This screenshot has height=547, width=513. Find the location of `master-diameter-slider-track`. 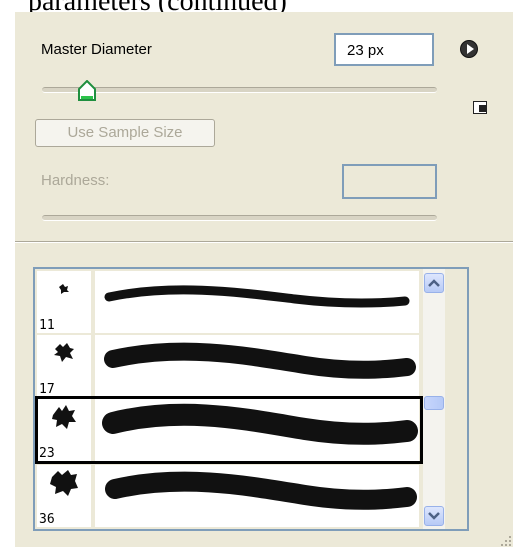

master-diameter-slider-track is located at coordinates (239, 90).